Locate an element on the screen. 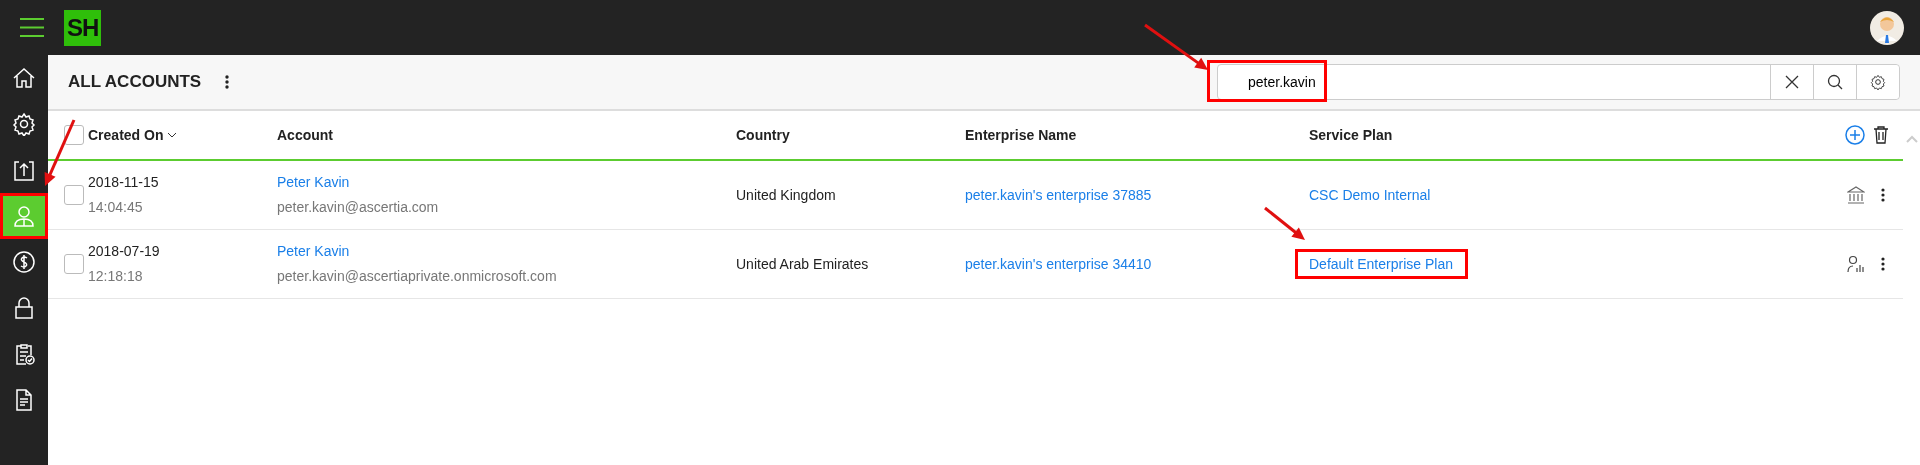 This screenshot has width=1920, height=465. bank-icon is located at coordinates (1856, 195).